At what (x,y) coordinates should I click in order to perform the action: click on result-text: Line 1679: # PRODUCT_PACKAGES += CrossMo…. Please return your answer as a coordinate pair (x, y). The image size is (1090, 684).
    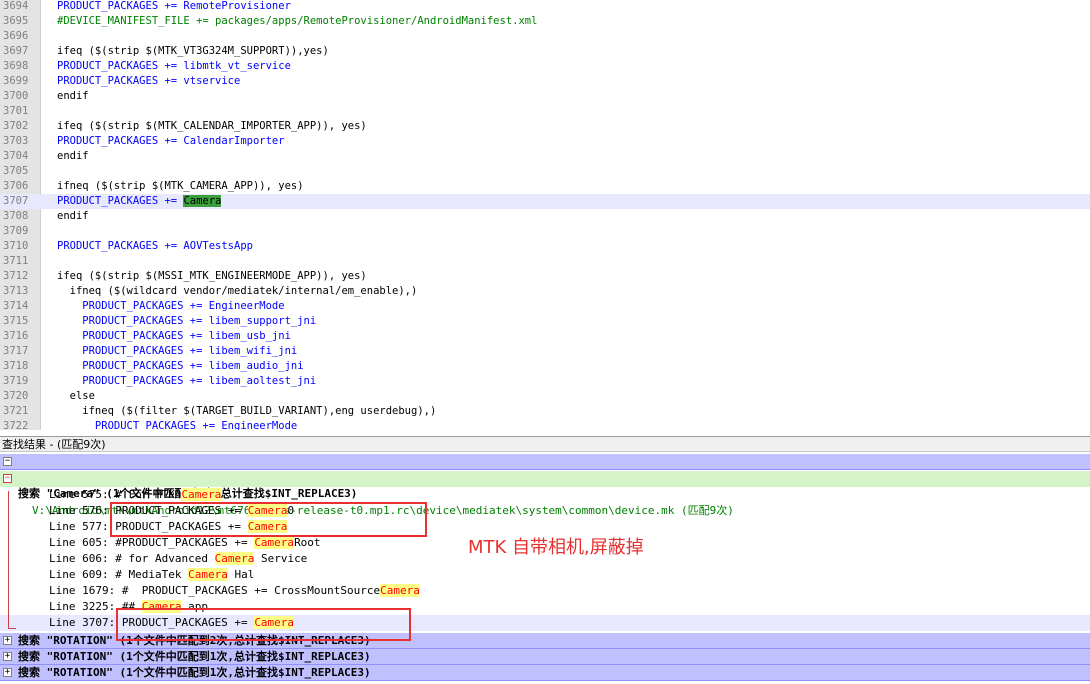
    Looking at the image, I should click on (234, 591).